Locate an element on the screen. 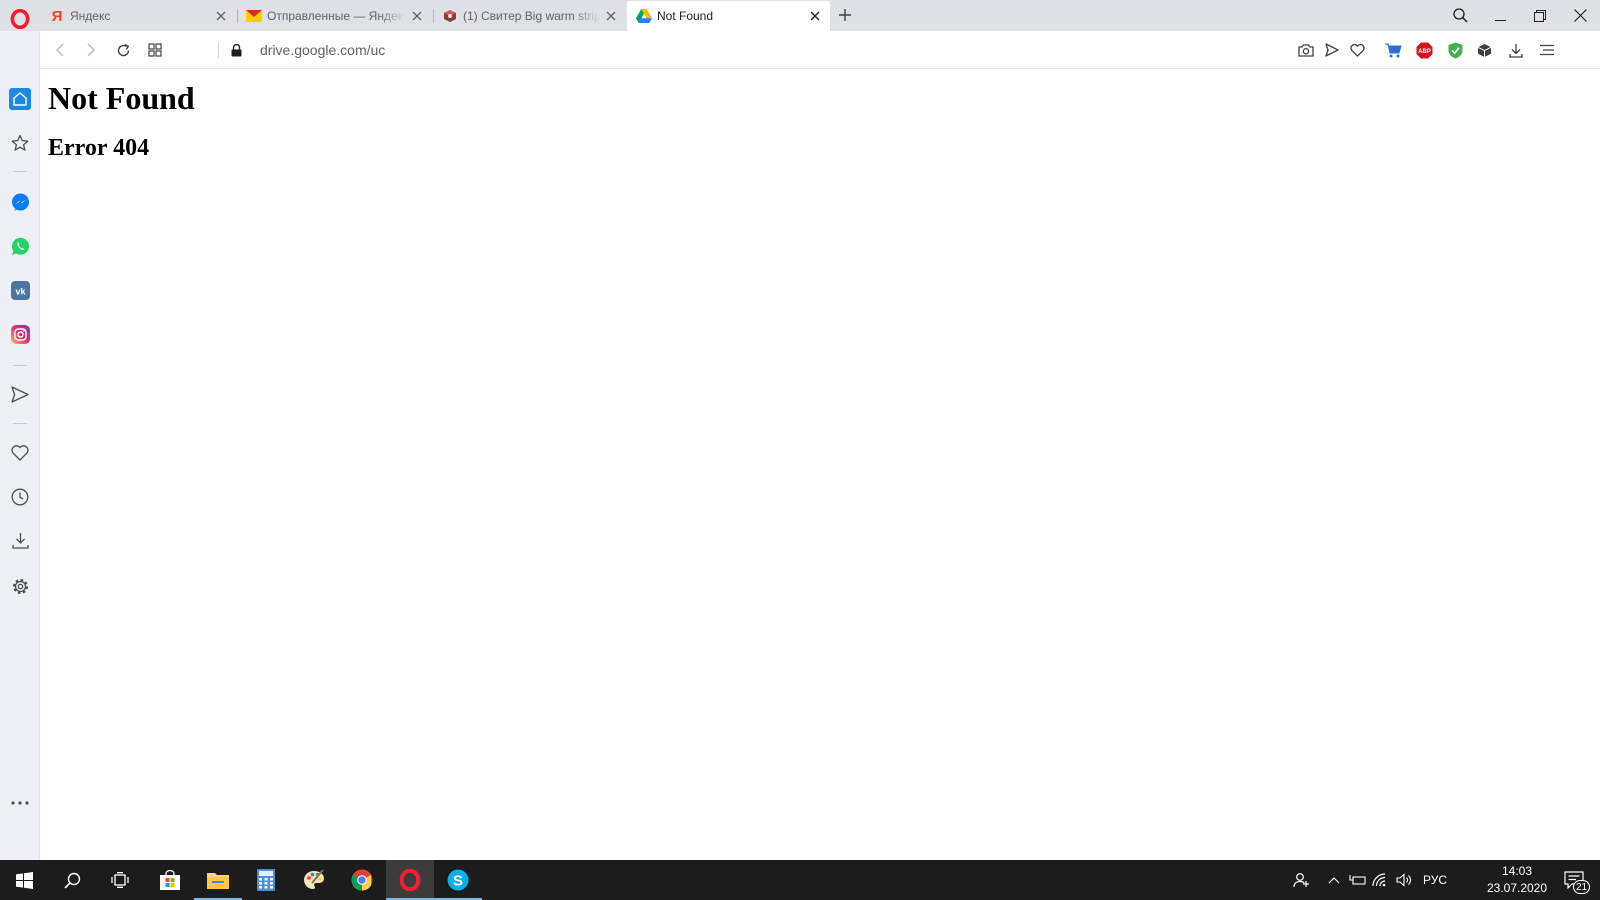 The image size is (1600, 900). tab-title: (1) Свитер Big warm strip is located at coordinates (531, 16).